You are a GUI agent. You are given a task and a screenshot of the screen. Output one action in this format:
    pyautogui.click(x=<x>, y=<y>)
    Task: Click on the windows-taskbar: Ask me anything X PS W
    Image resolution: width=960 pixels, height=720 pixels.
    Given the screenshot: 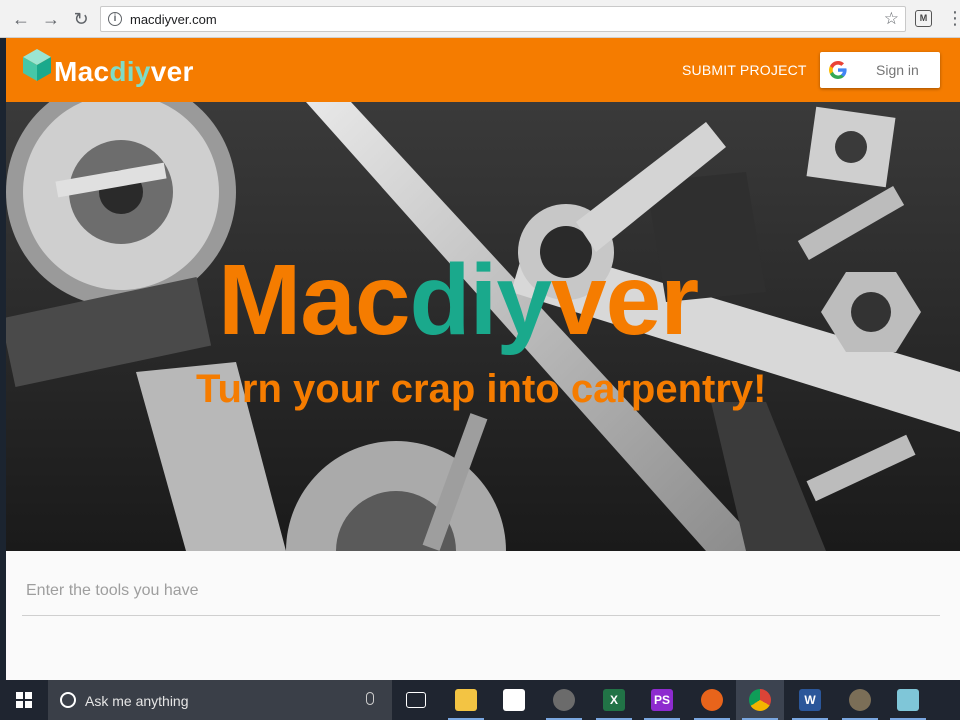 What is the action you would take?
    pyautogui.click(x=480, y=700)
    